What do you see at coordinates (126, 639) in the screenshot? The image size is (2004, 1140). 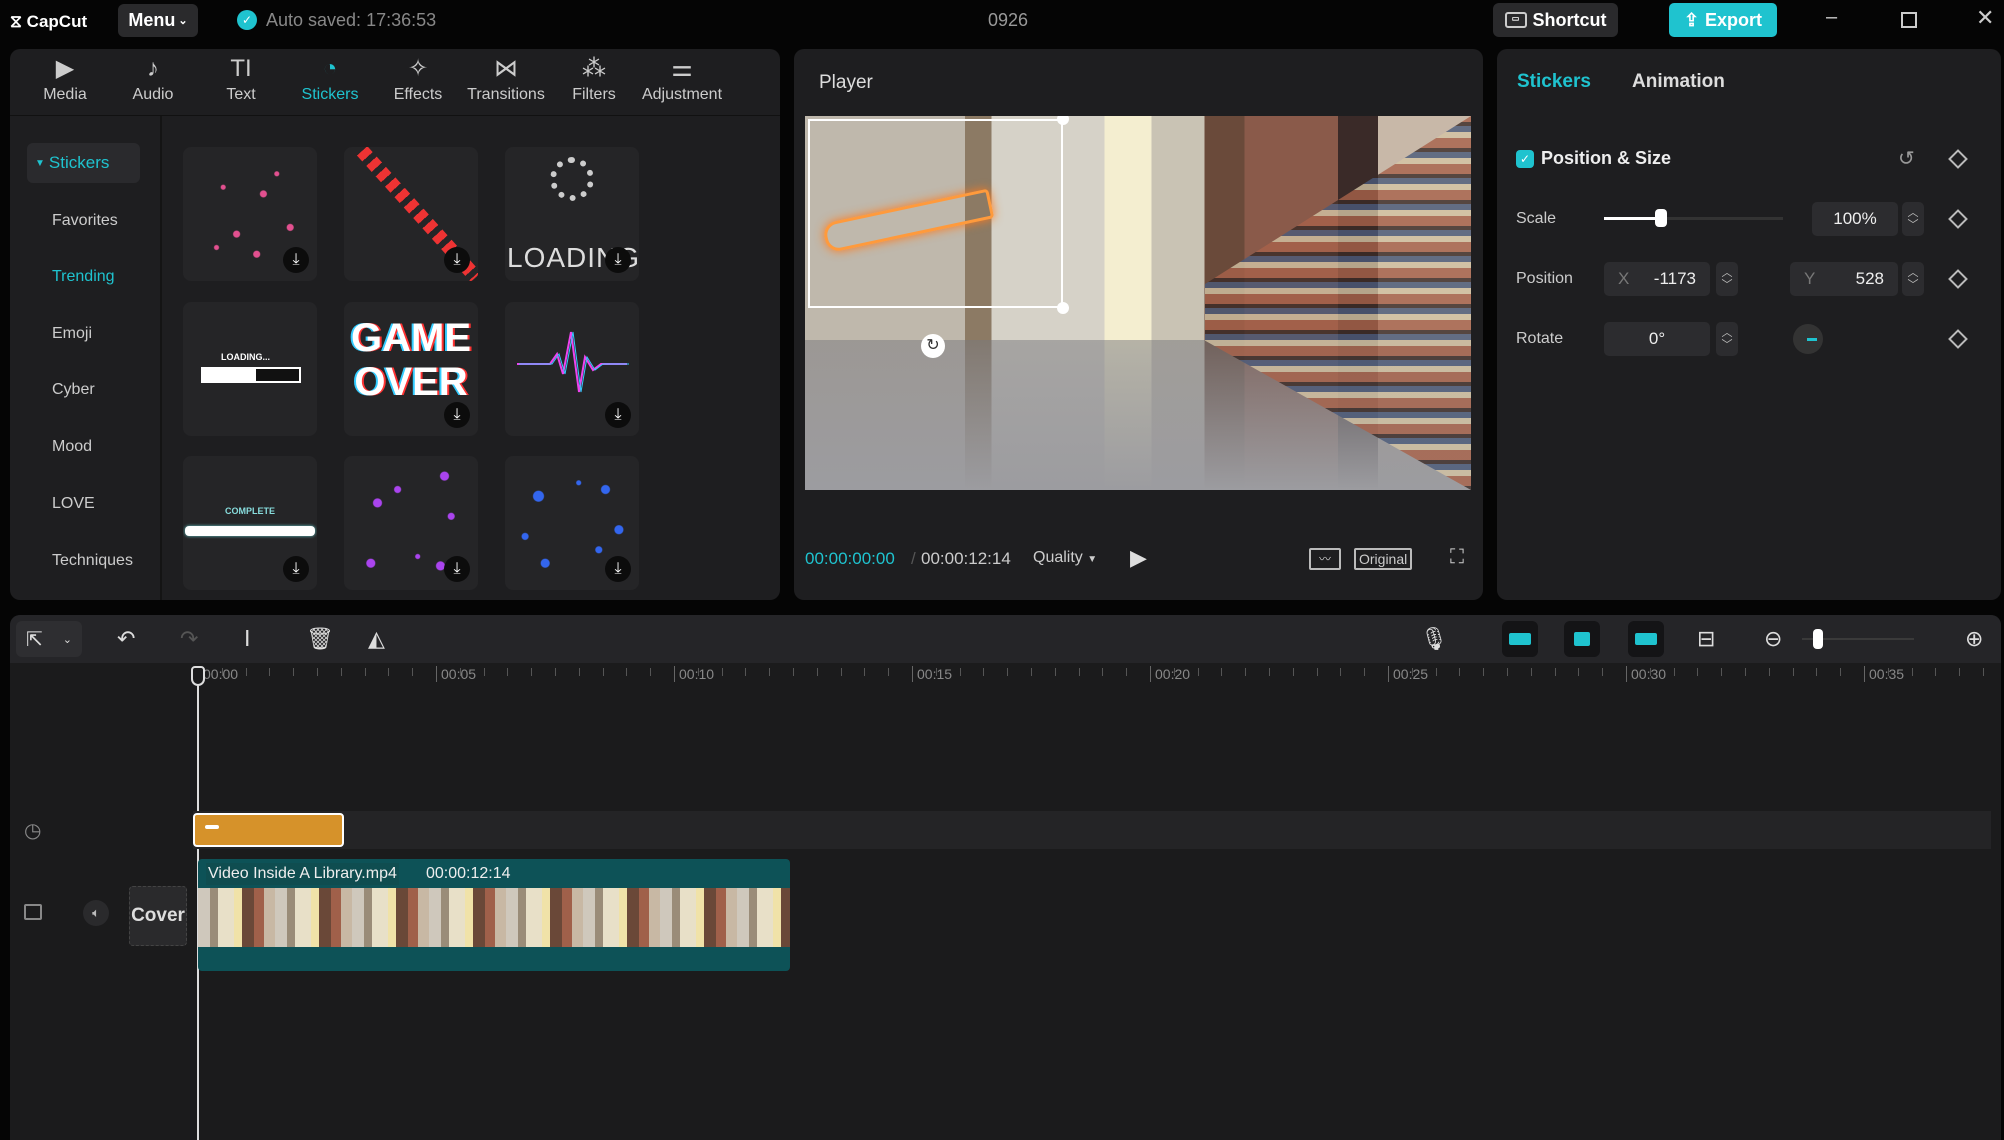 I see `undo-icon: ↶` at bounding box center [126, 639].